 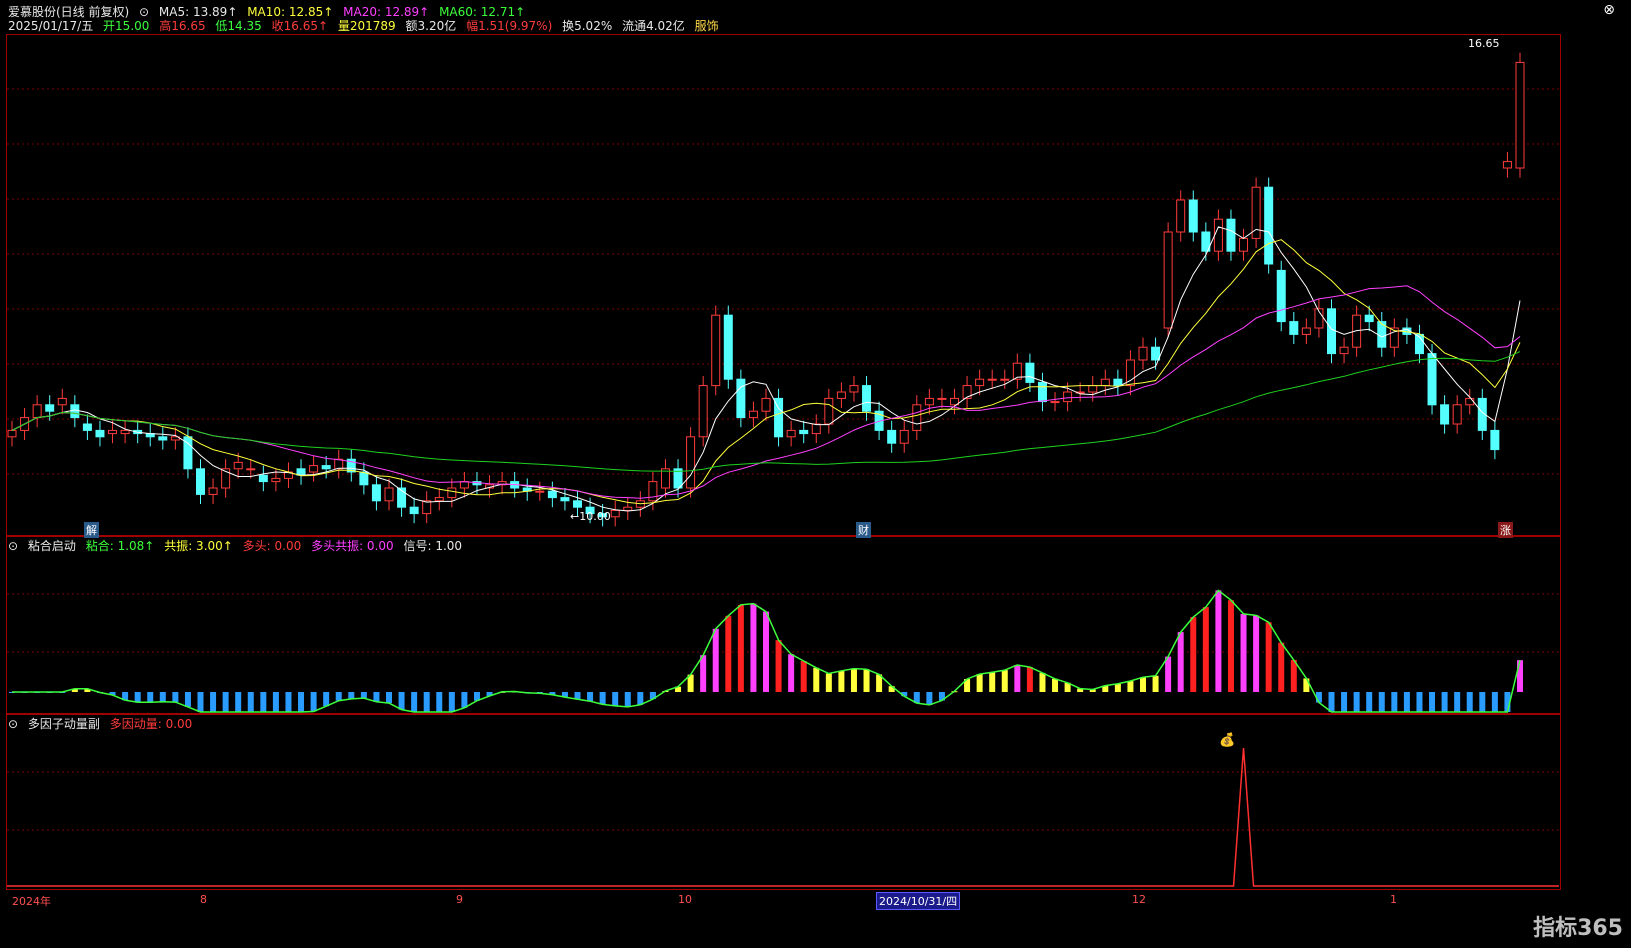 I want to click on bull-label: 多头: 0.00, so click(x=272, y=546).